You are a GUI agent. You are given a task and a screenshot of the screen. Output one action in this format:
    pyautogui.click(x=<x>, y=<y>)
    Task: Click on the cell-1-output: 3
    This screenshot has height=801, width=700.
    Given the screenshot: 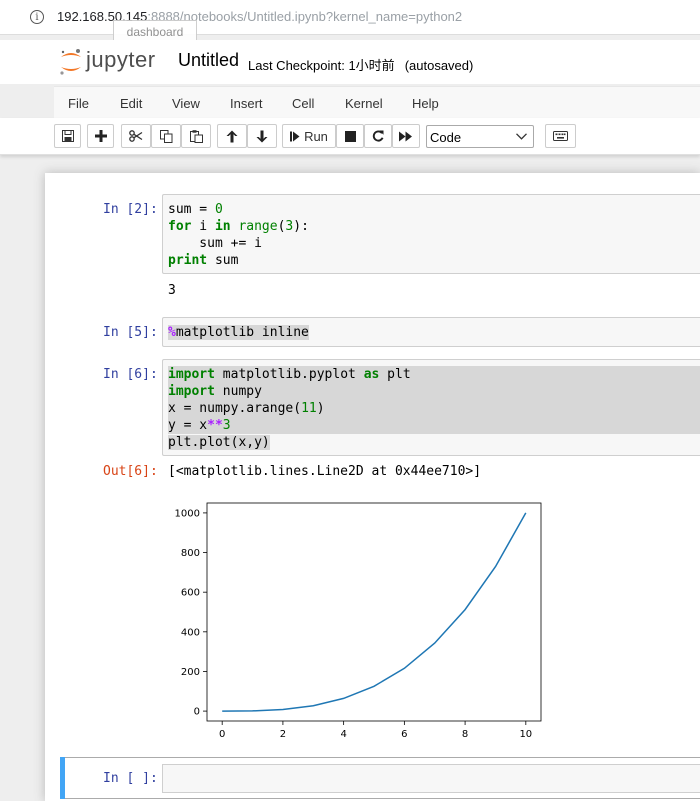 What is the action you would take?
    pyautogui.click(x=172, y=290)
    